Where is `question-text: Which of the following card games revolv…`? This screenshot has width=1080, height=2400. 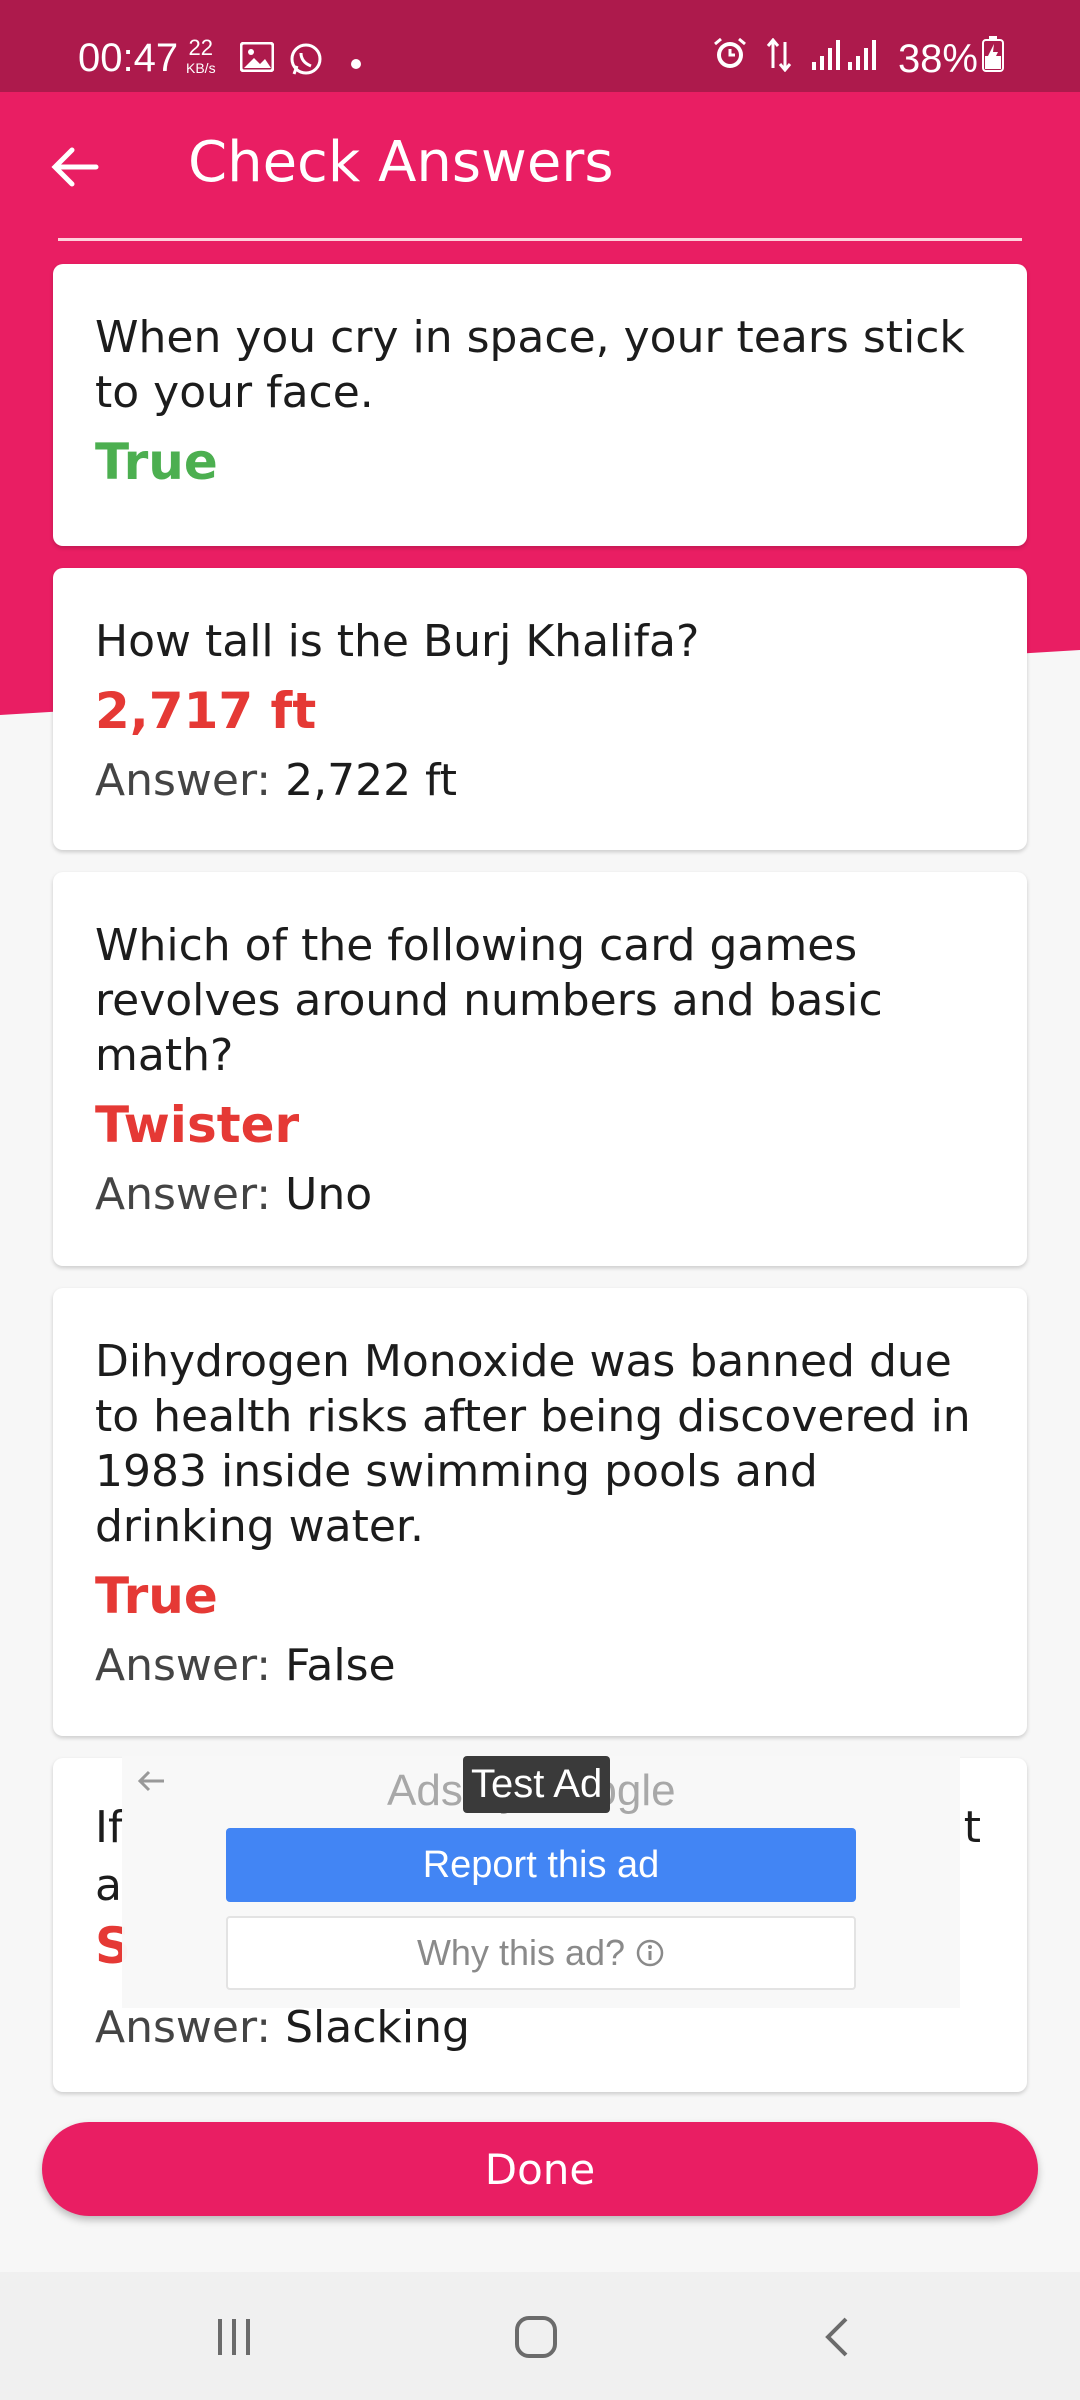
question-text: Which of the following card games revolv… is located at coordinates (489, 1000).